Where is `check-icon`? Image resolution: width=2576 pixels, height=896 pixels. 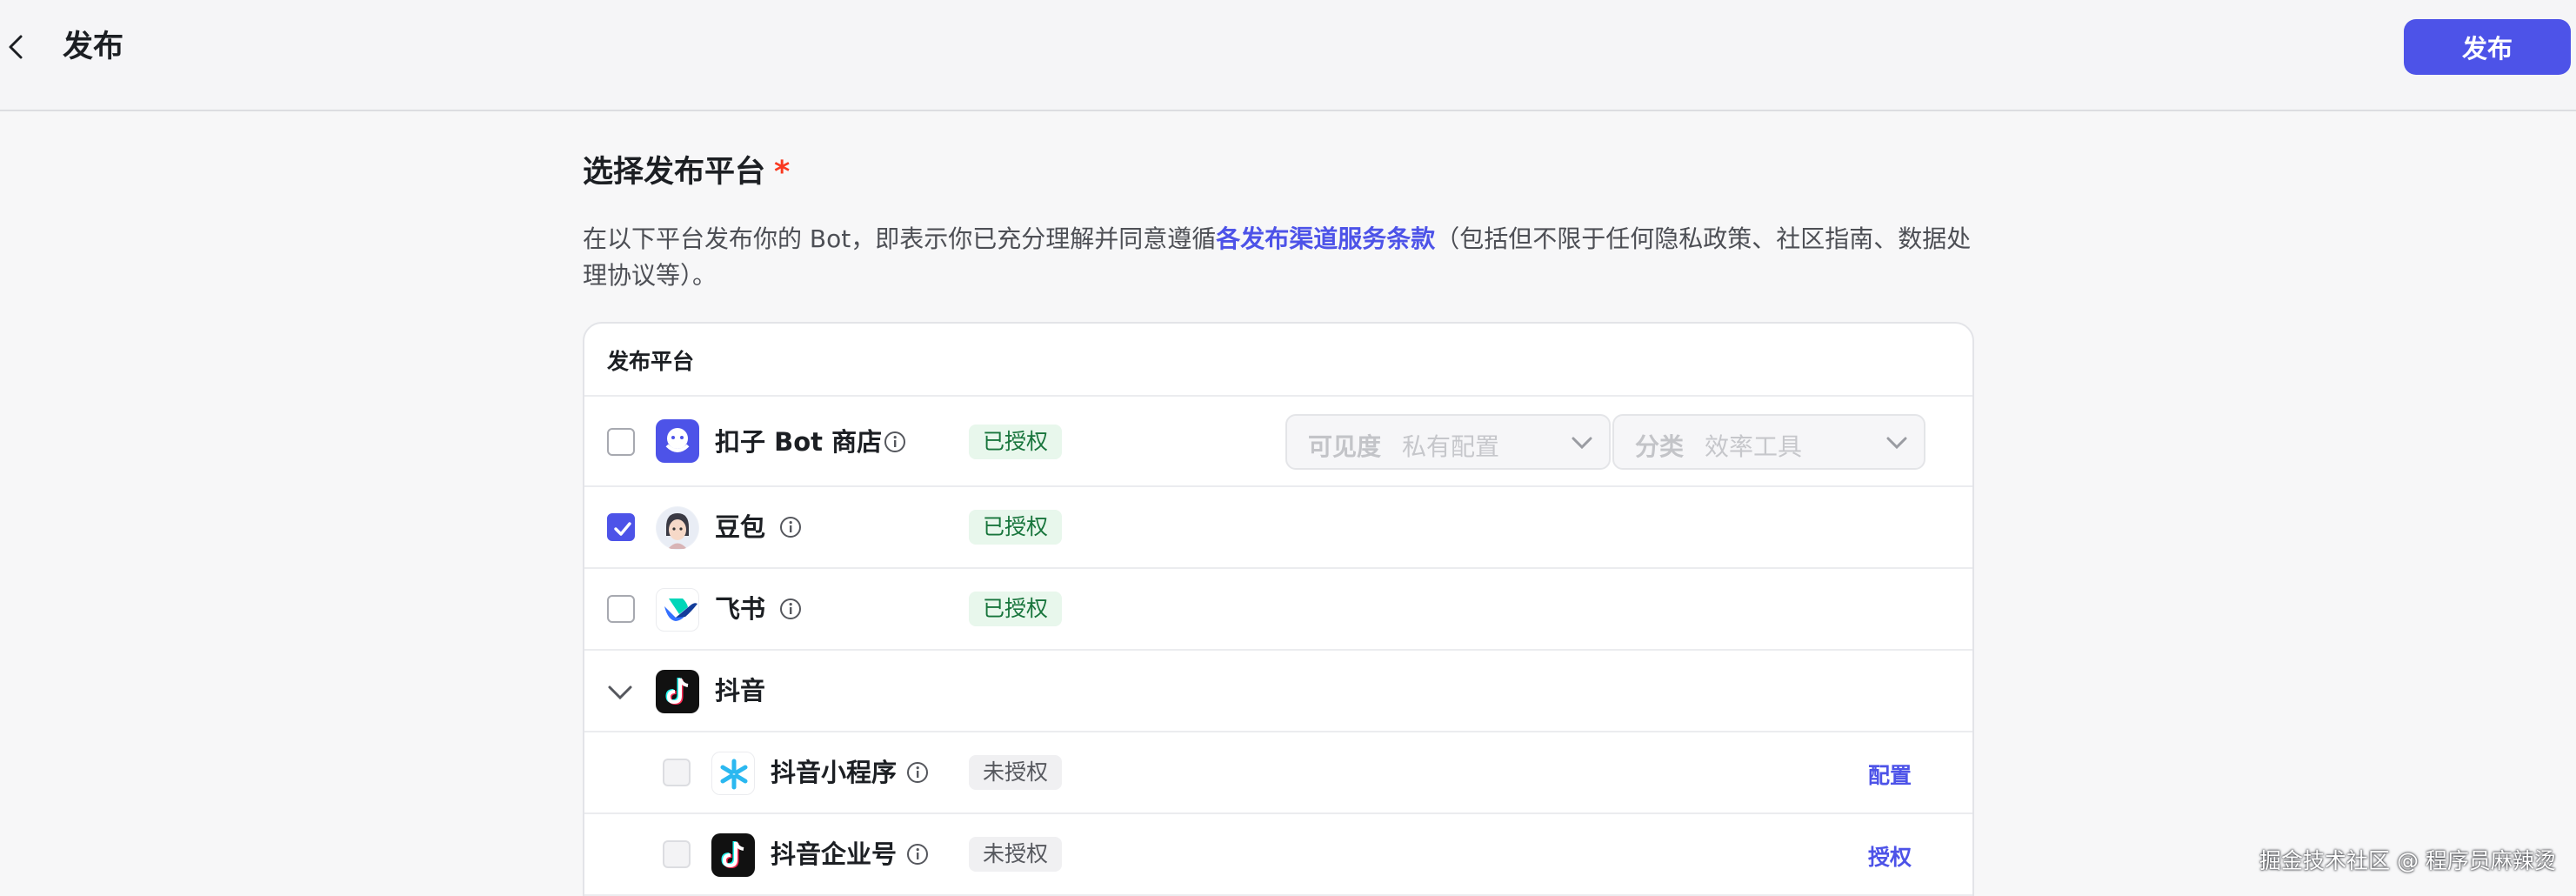
check-icon is located at coordinates (622, 529).